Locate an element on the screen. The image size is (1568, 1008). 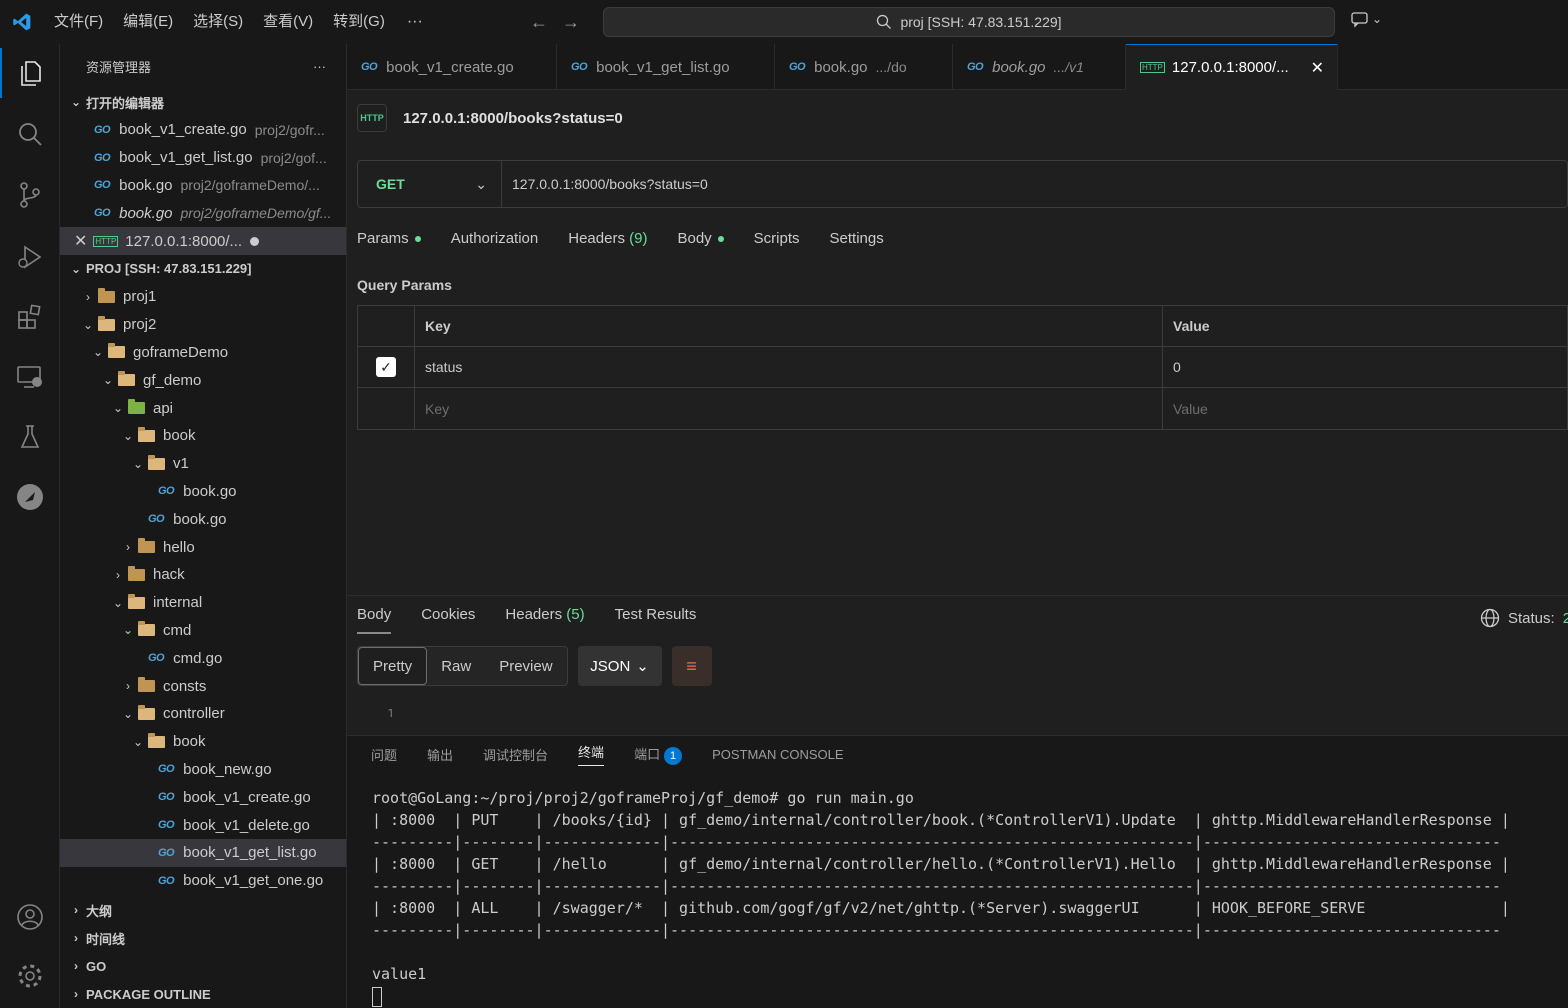
testing-icon is located at coordinates (30, 437).